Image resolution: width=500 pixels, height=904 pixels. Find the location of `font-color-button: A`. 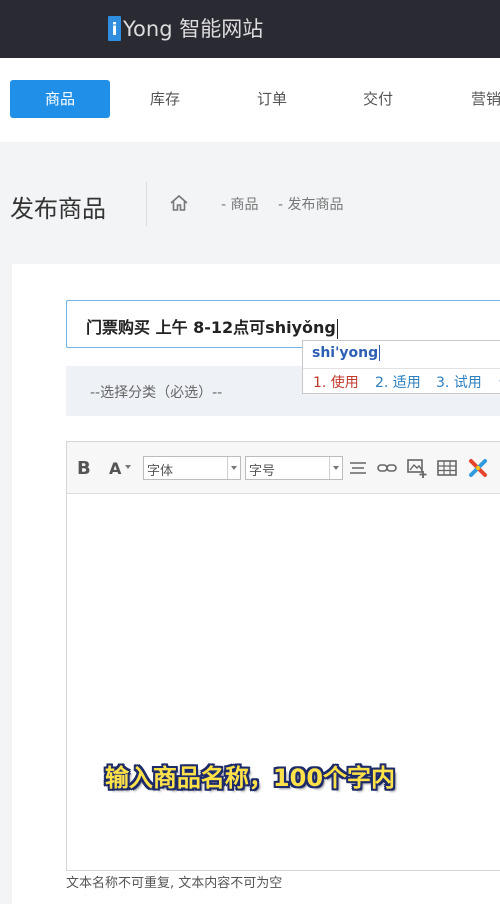

font-color-button: A is located at coordinates (115, 468).